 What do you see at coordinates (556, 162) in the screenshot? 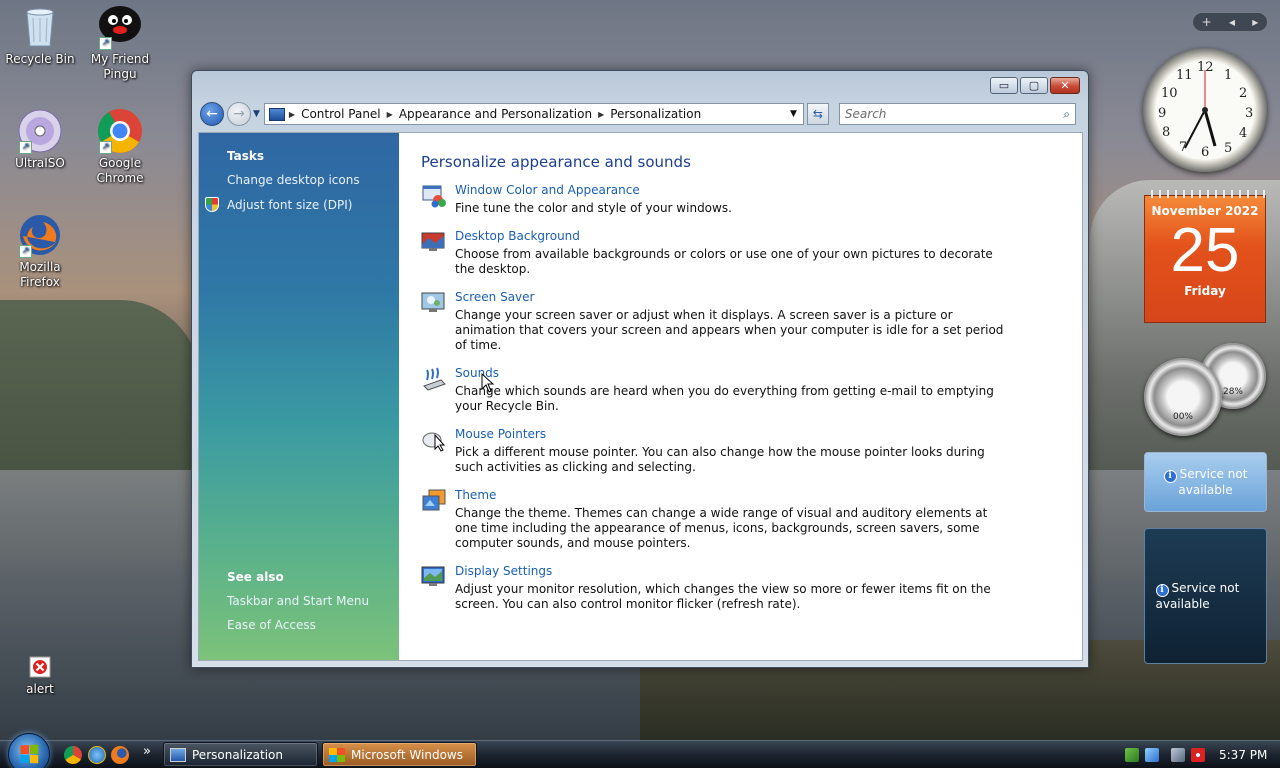
I see `page-title: Personalize appearance and sounds` at bounding box center [556, 162].